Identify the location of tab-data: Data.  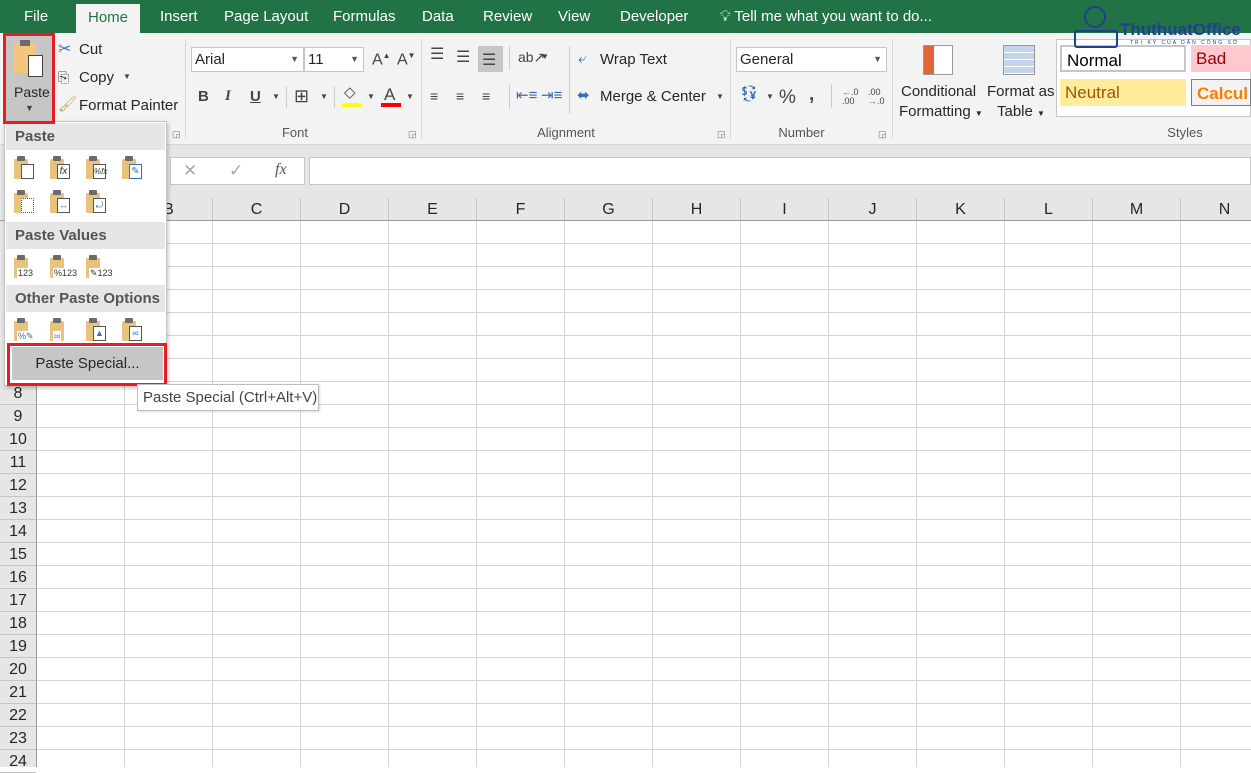
(438, 16).